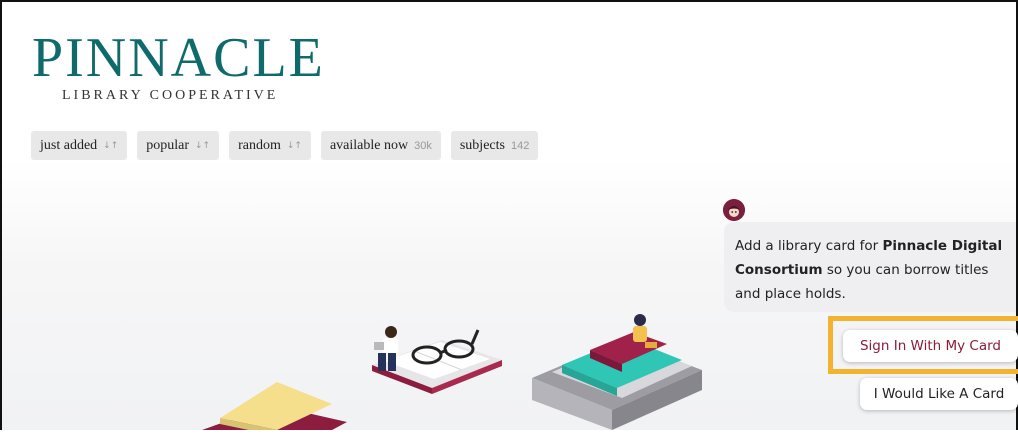 Image resolution: width=1018 pixels, height=435 pixels. What do you see at coordinates (520, 145) in the screenshot?
I see `tab-count: 142` at bounding box center [520, 145].